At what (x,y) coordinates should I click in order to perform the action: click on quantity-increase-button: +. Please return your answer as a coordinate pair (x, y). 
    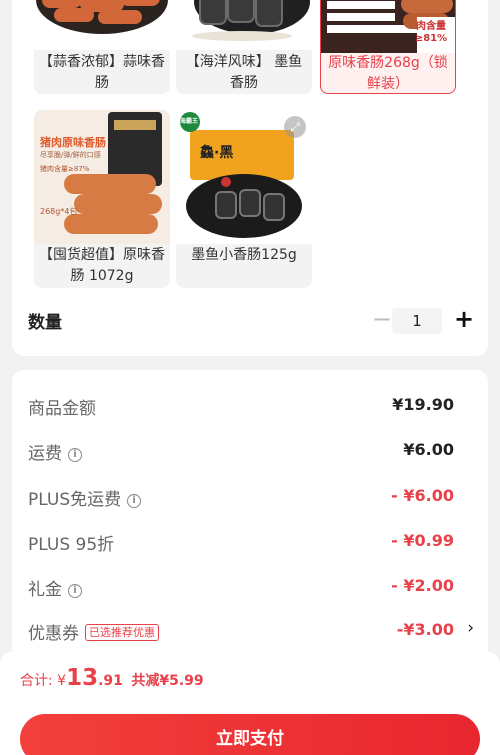
    Looking at the image, I should click on (464, 319).